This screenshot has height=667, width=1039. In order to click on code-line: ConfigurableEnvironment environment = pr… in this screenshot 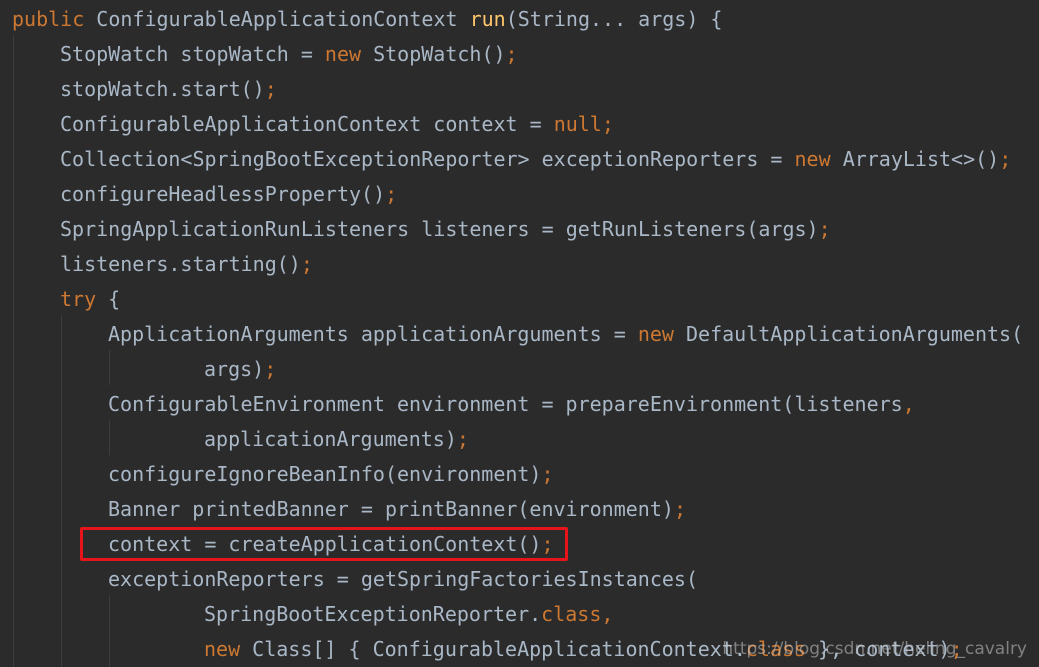, I will do `click(511, 404)`.